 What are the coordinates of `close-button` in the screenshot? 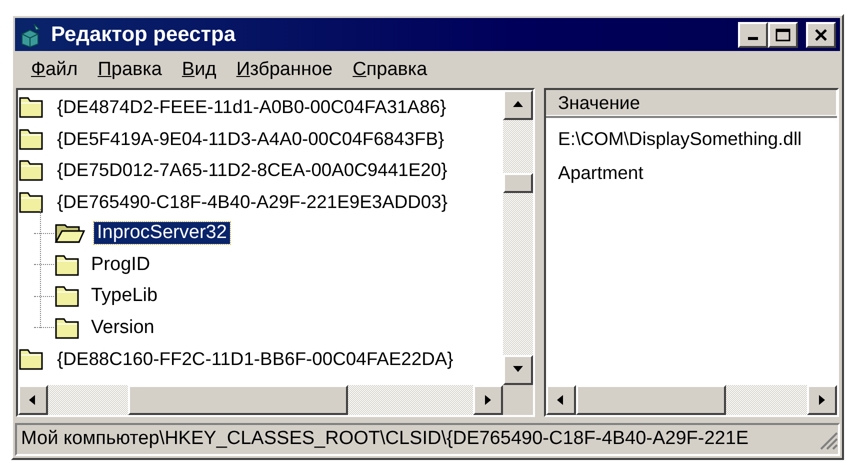 It's located at (821, 35).